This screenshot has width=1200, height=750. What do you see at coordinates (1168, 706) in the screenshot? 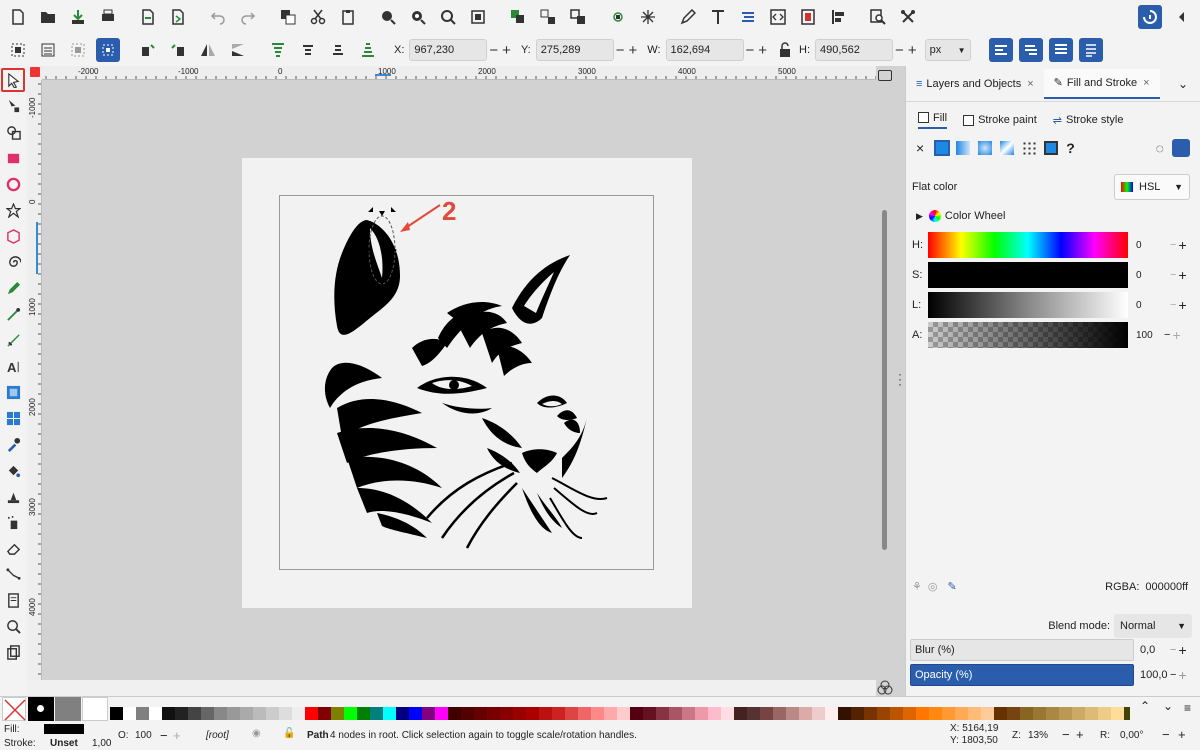
I see `chevron-down-icon: ⌄` at bounding box center [1168, 706].